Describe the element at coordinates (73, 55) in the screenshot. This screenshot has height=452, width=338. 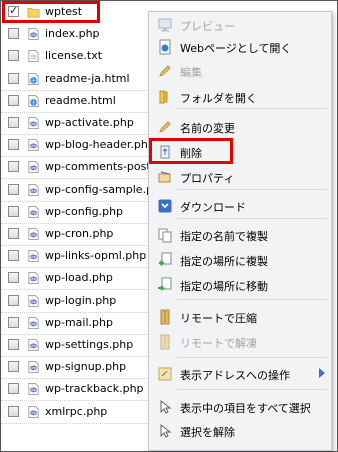
I see `file-name: license.txt` at that location.